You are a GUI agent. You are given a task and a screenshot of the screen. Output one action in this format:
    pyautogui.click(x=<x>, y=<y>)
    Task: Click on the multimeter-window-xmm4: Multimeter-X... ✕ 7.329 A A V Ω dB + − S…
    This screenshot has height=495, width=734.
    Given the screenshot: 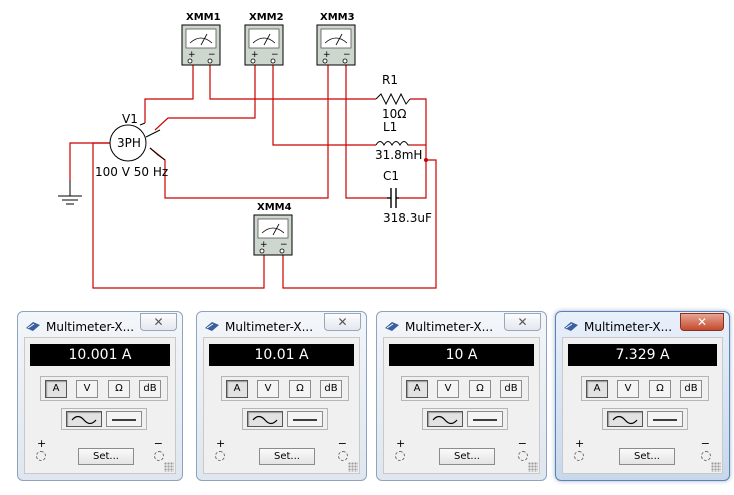 What is the action you would take?
    pyautogui.click(x=642, y=396)
    